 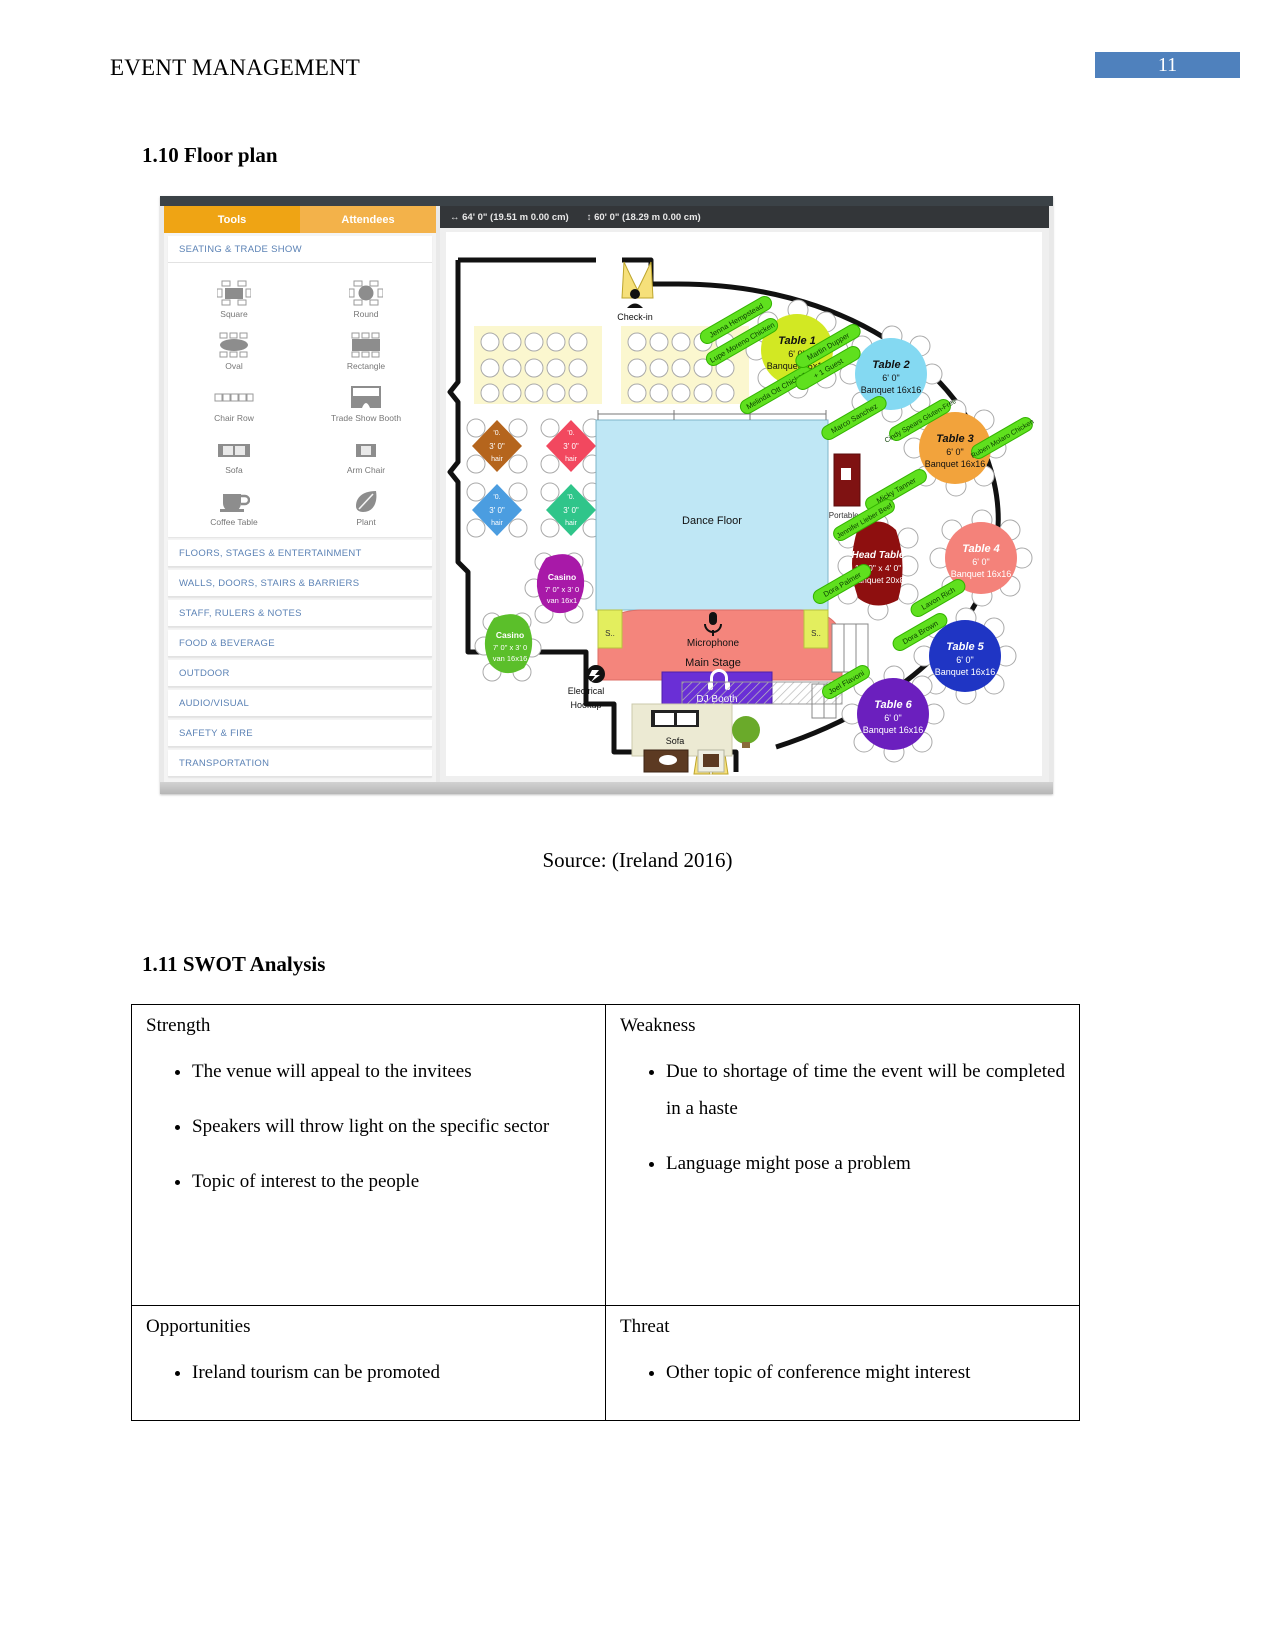 What do you see at coordinates (234, 503) in the screenshot?
I see `tool-coffee-table: Coffee Table` at bounding box center [234, 503].